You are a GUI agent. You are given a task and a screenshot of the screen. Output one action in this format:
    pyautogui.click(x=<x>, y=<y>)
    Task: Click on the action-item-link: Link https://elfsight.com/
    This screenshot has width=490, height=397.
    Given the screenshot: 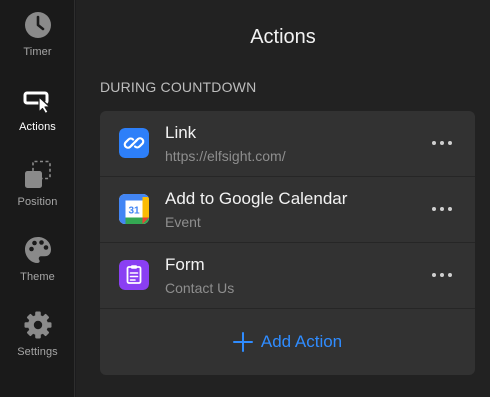 What is the action you would take?
    pyautogui.click(x=287, y=144)
    